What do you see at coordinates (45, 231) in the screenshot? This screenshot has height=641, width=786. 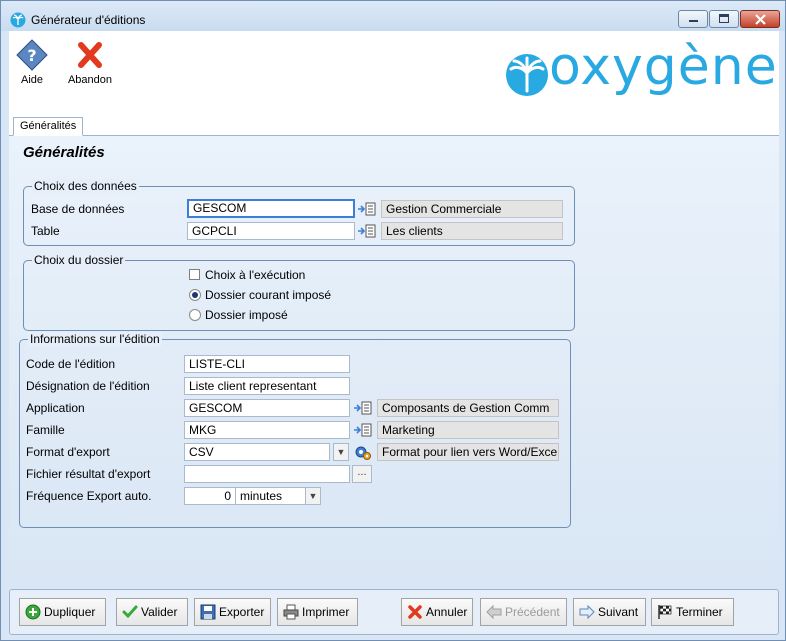 I see `table-label: Table` at bounding box center [45, 231].